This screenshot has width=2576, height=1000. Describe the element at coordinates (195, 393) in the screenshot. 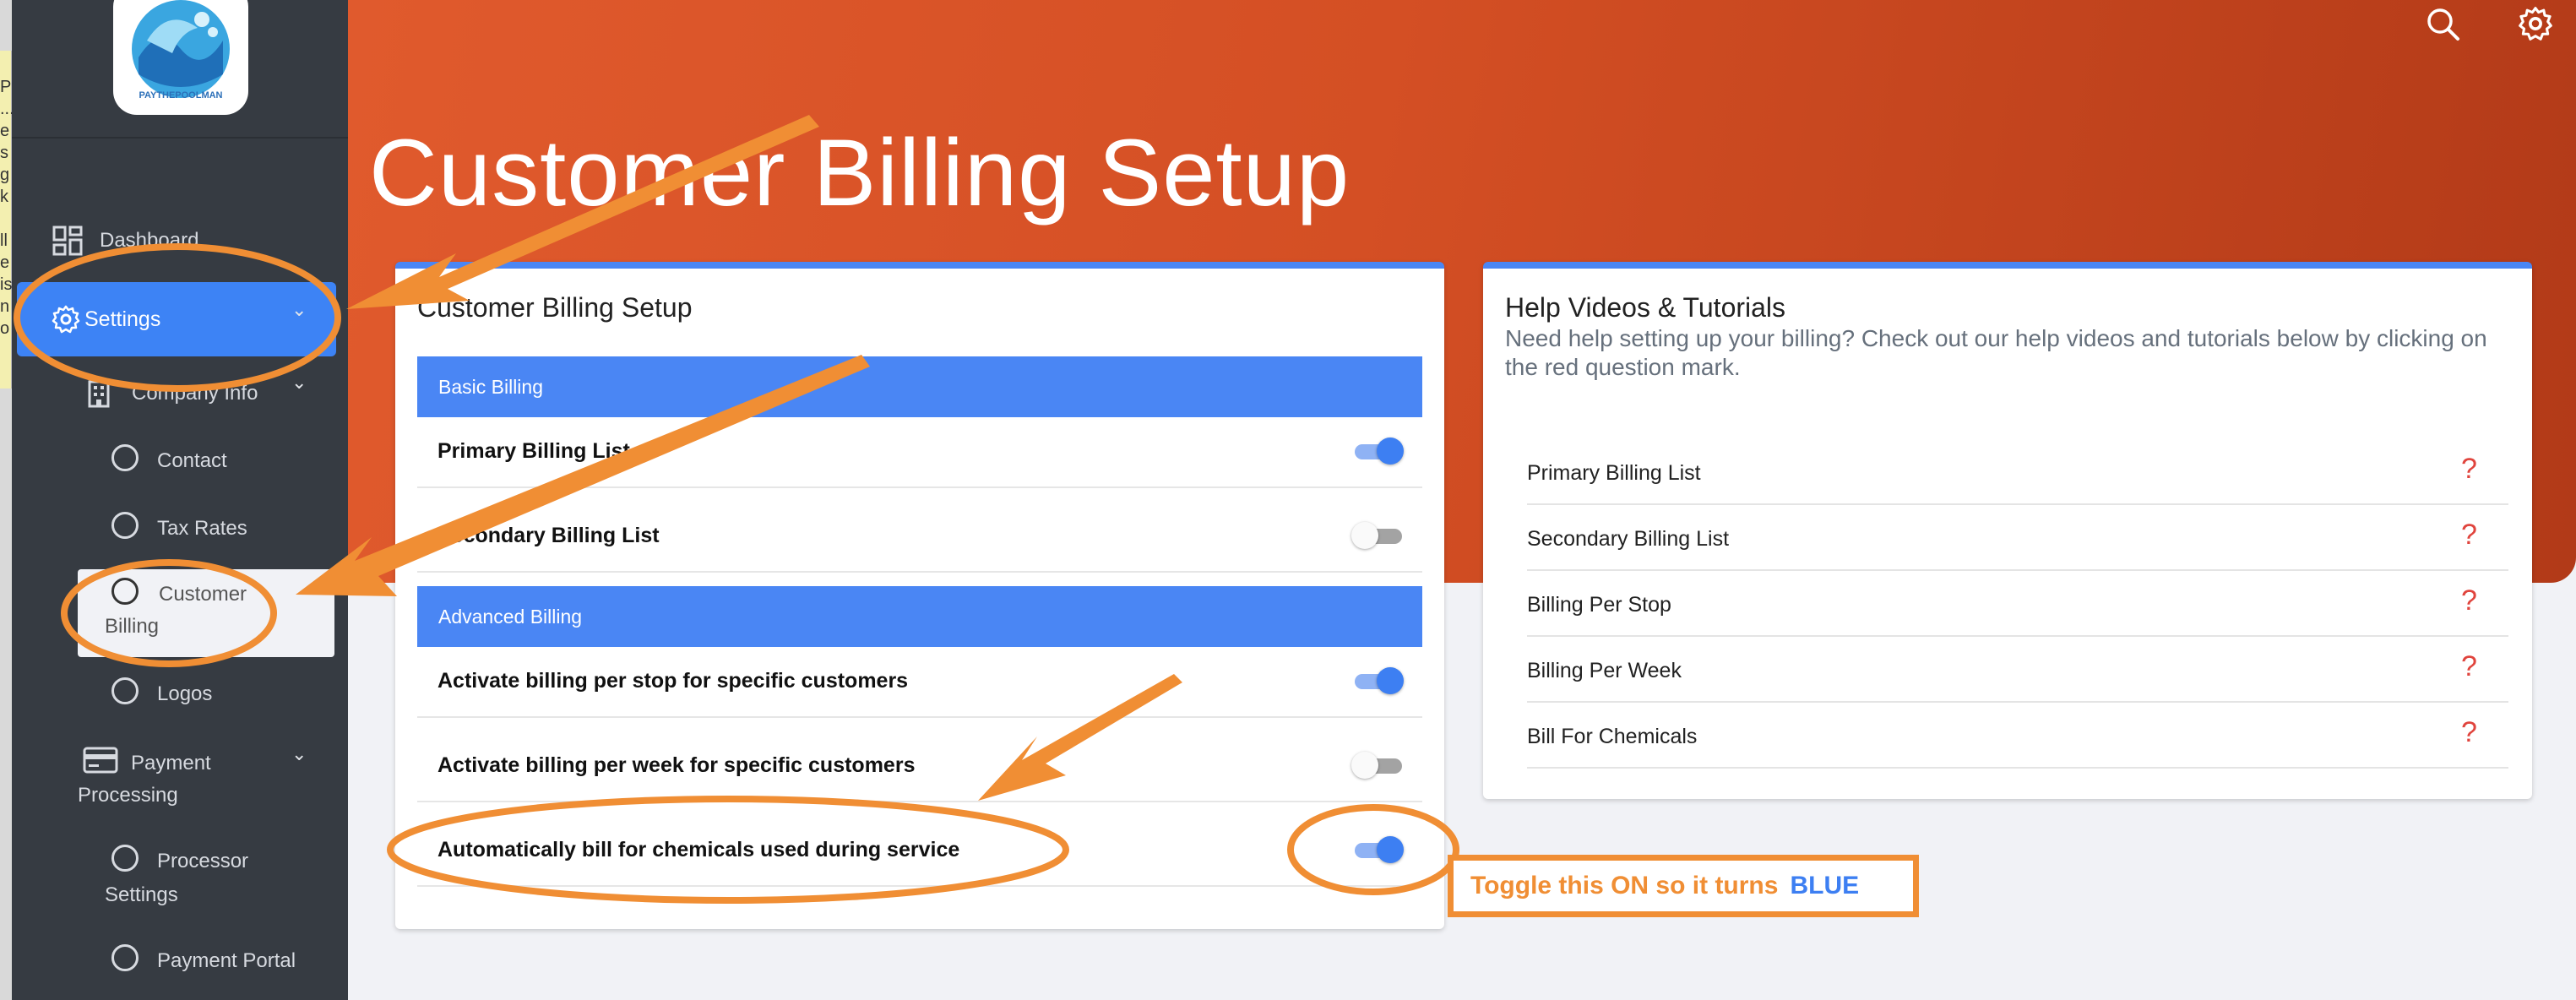

I see `sidebar-item-label: Company Info` at that location.